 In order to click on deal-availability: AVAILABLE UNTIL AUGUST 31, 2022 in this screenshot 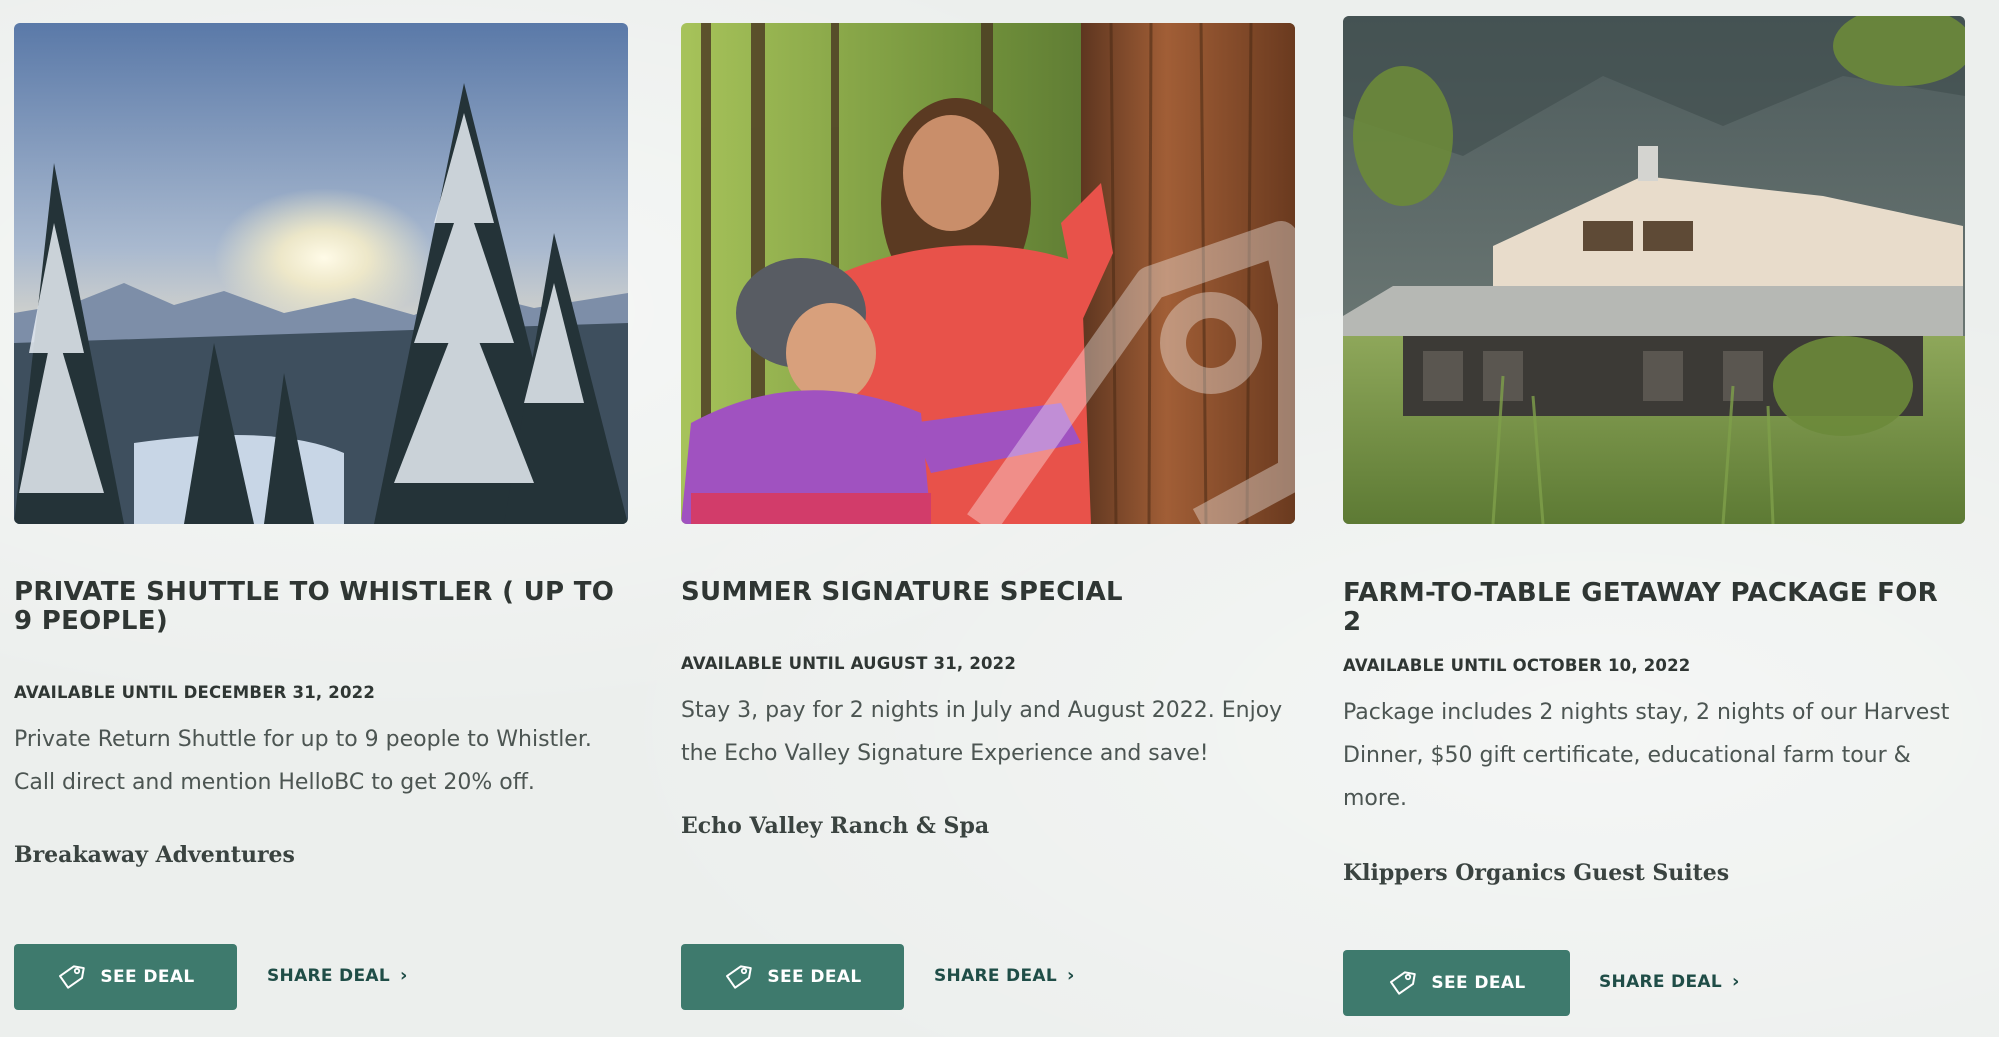, I will do `click(849, 663)`.